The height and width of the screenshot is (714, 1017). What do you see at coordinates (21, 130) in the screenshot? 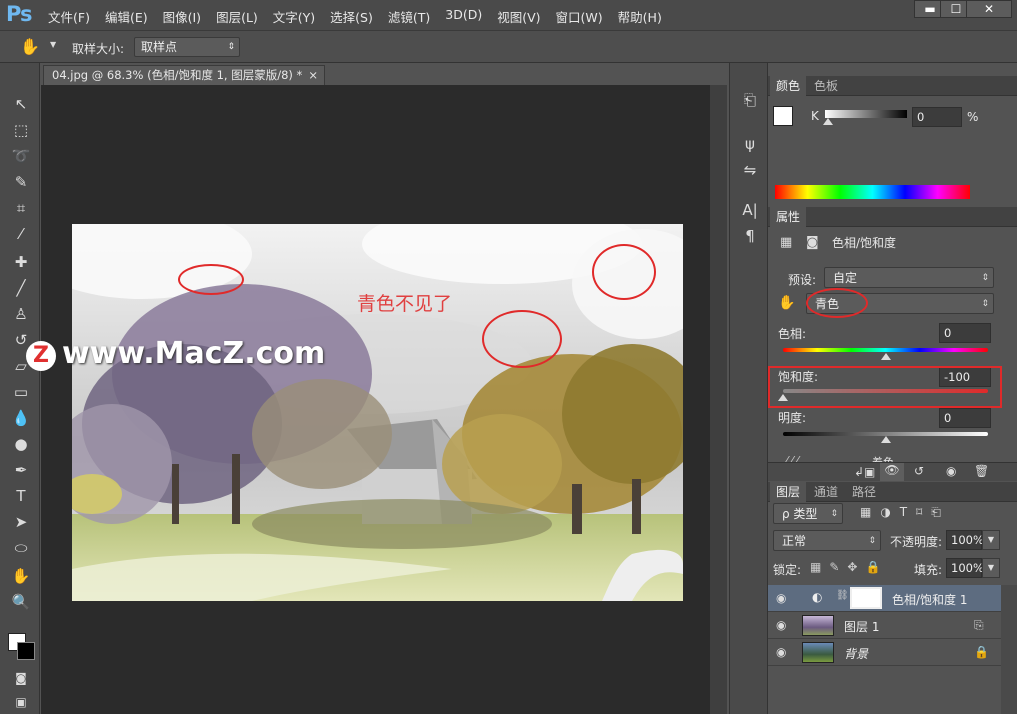
I see `marquee-tool-icon: ⬚` at bounding box center [21, 130].